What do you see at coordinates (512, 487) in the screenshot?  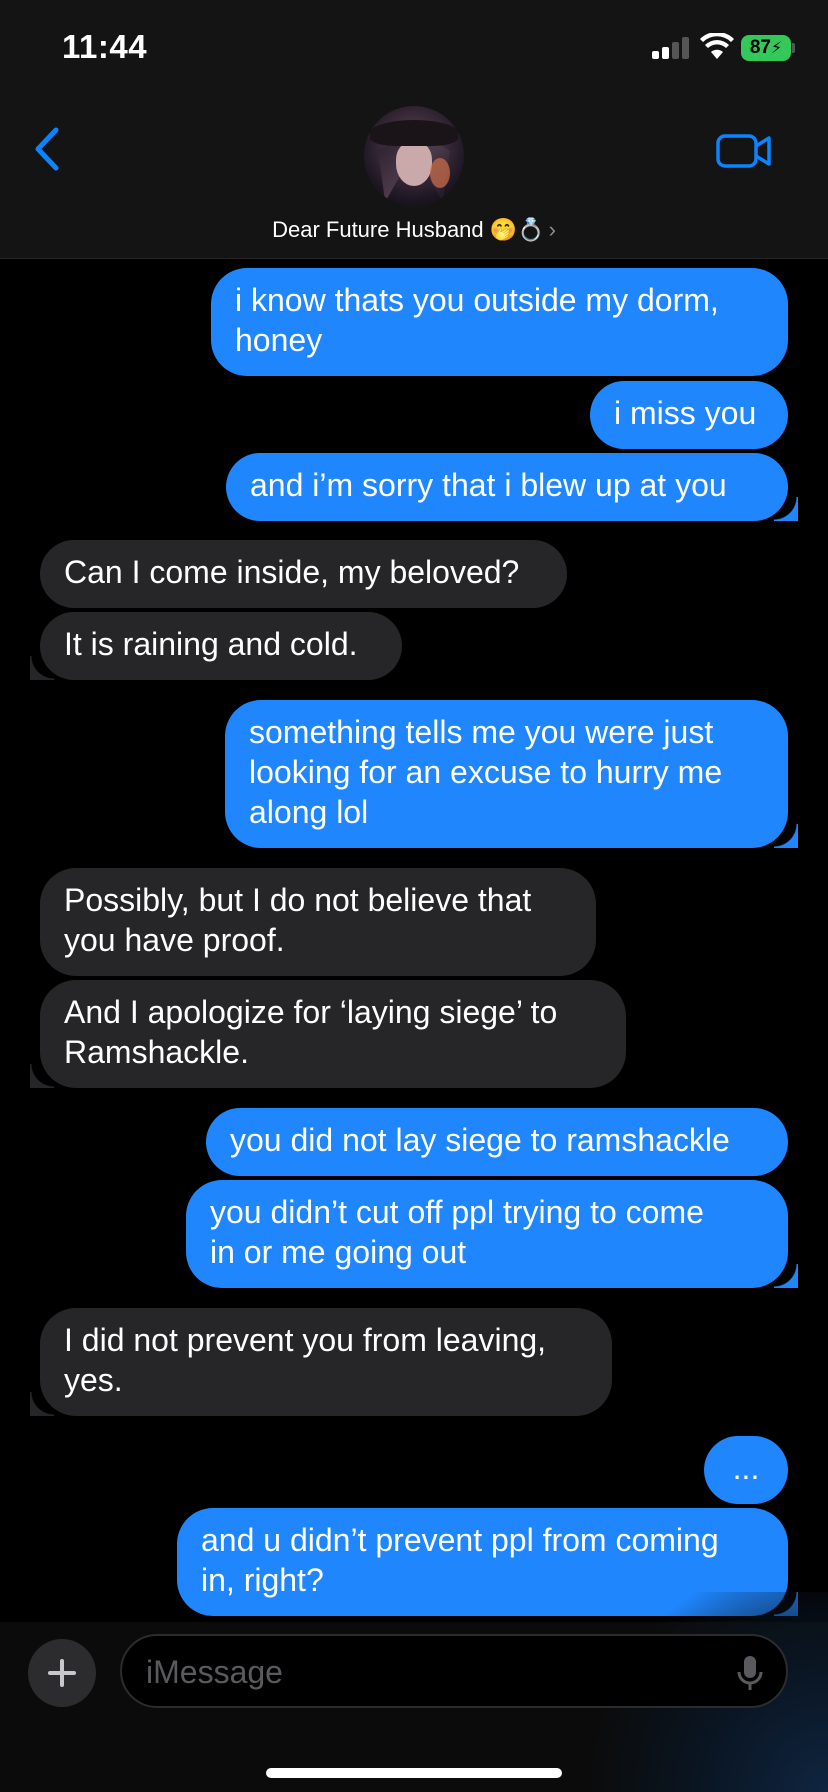 I see `message-bubble-sent: and i’m sorry that i blew up at you` at bounding box center [512, 487].